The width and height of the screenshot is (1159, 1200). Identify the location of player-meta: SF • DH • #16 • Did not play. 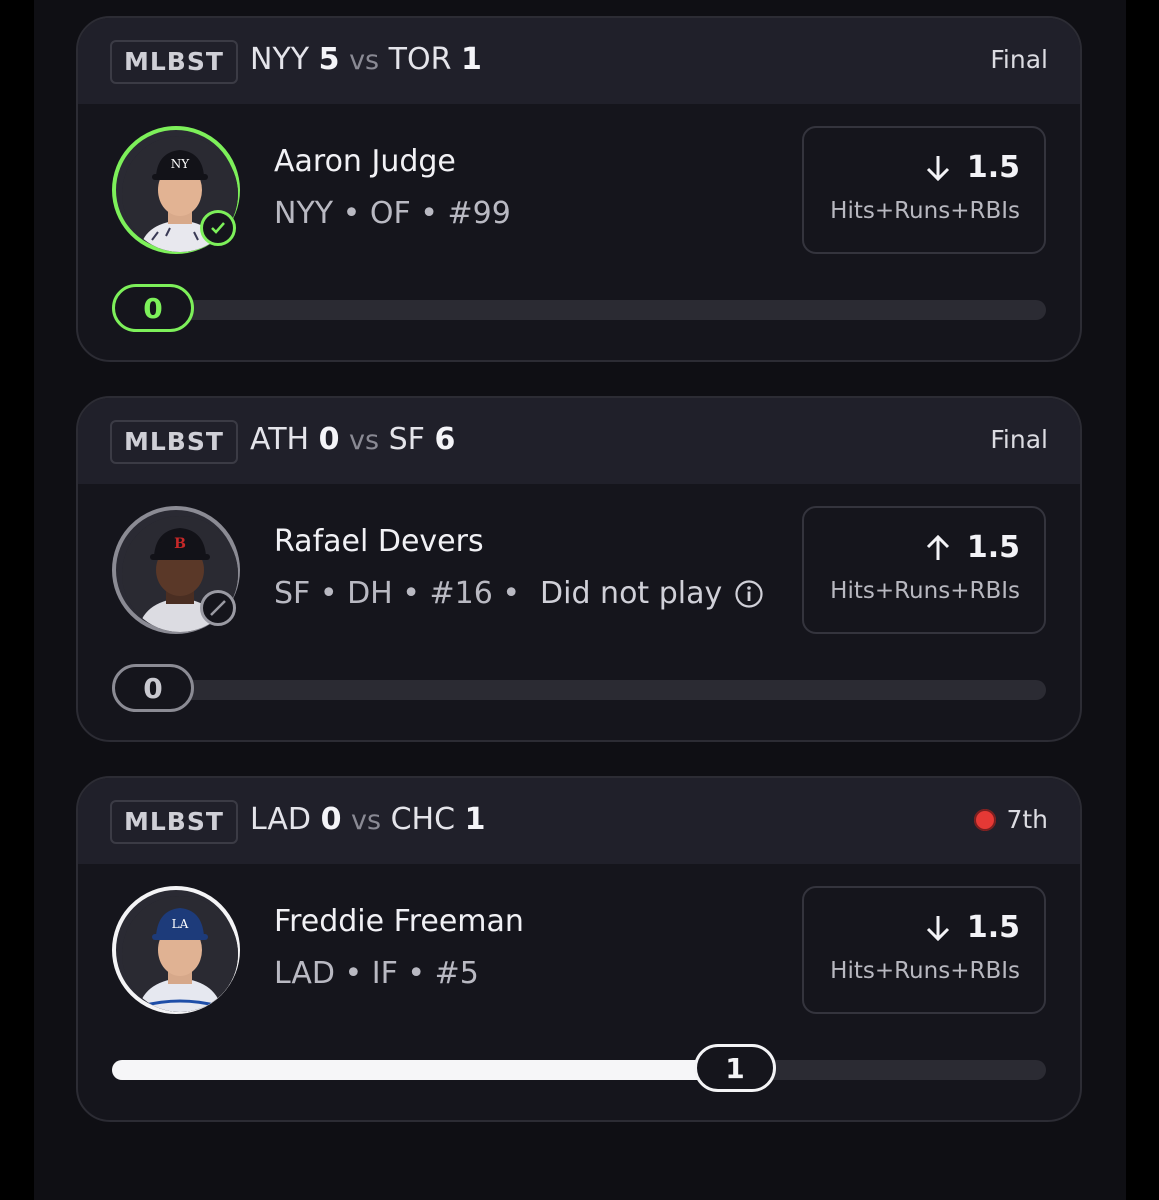
(519, 593).